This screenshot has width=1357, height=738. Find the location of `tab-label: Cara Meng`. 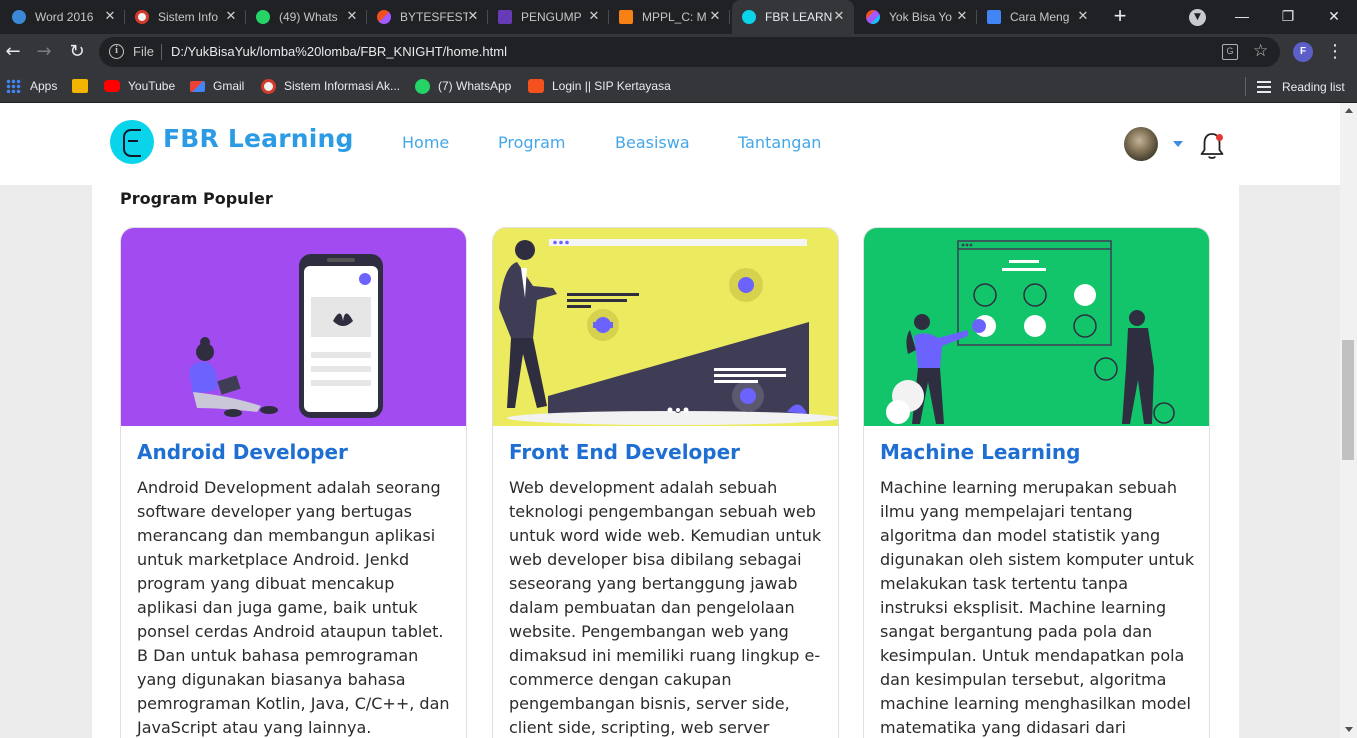

tab-label: Cara Meng is located at coordinates (1040, 17).